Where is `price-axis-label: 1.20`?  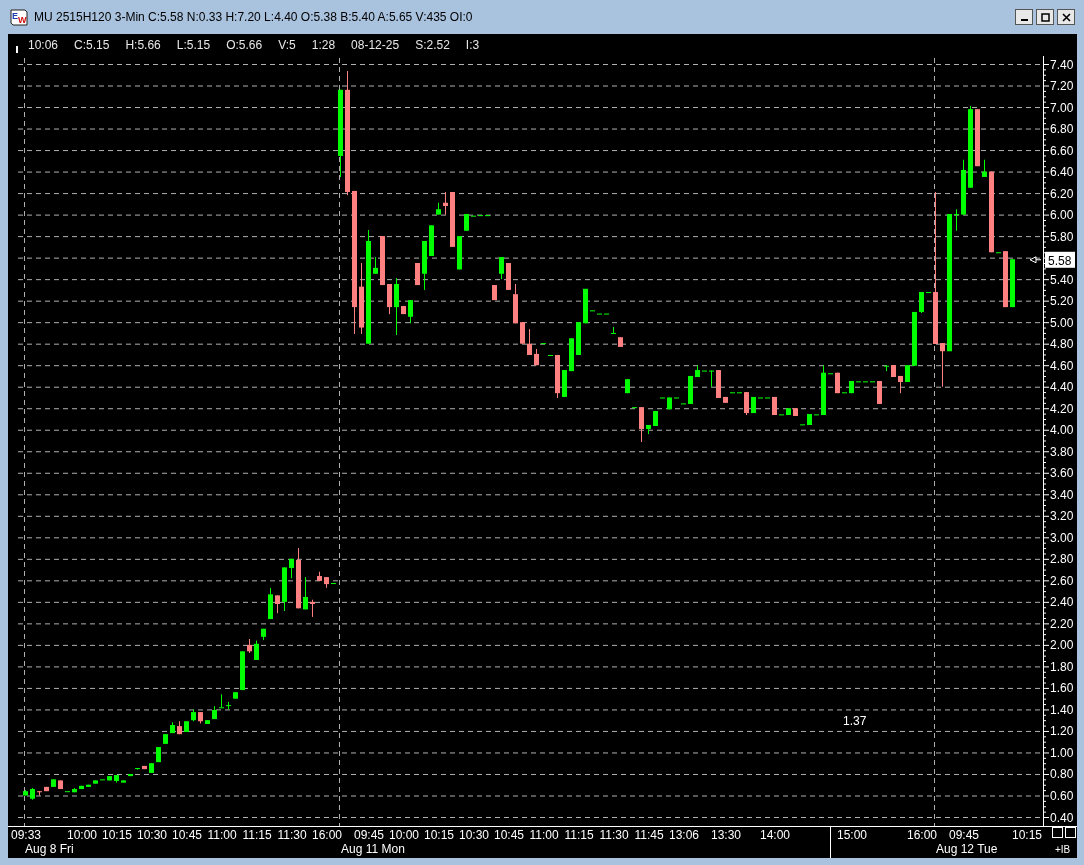
price-axis-label: 1.20 is located at coordinates (1062, 731).